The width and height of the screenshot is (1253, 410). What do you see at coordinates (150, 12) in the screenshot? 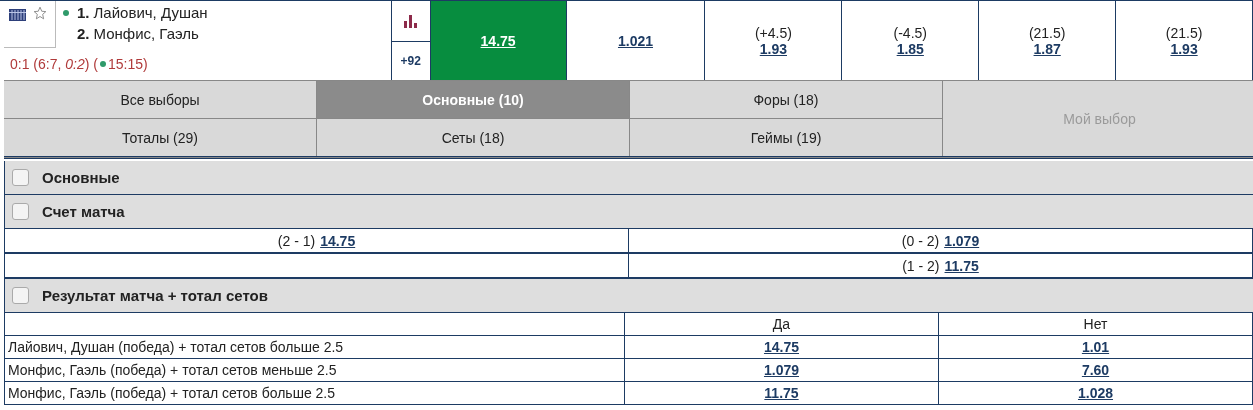
I see `player-name: Лайович, Душан` at bounding box center [150, 12].